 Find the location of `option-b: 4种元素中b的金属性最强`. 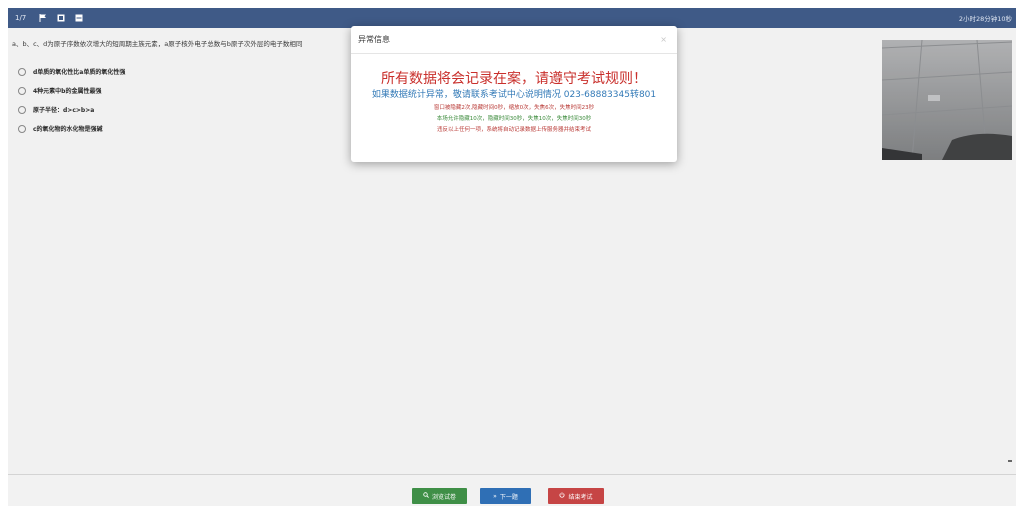

option-b: 4种元素中b的金属性最强 is located at coordinates (71, 90).